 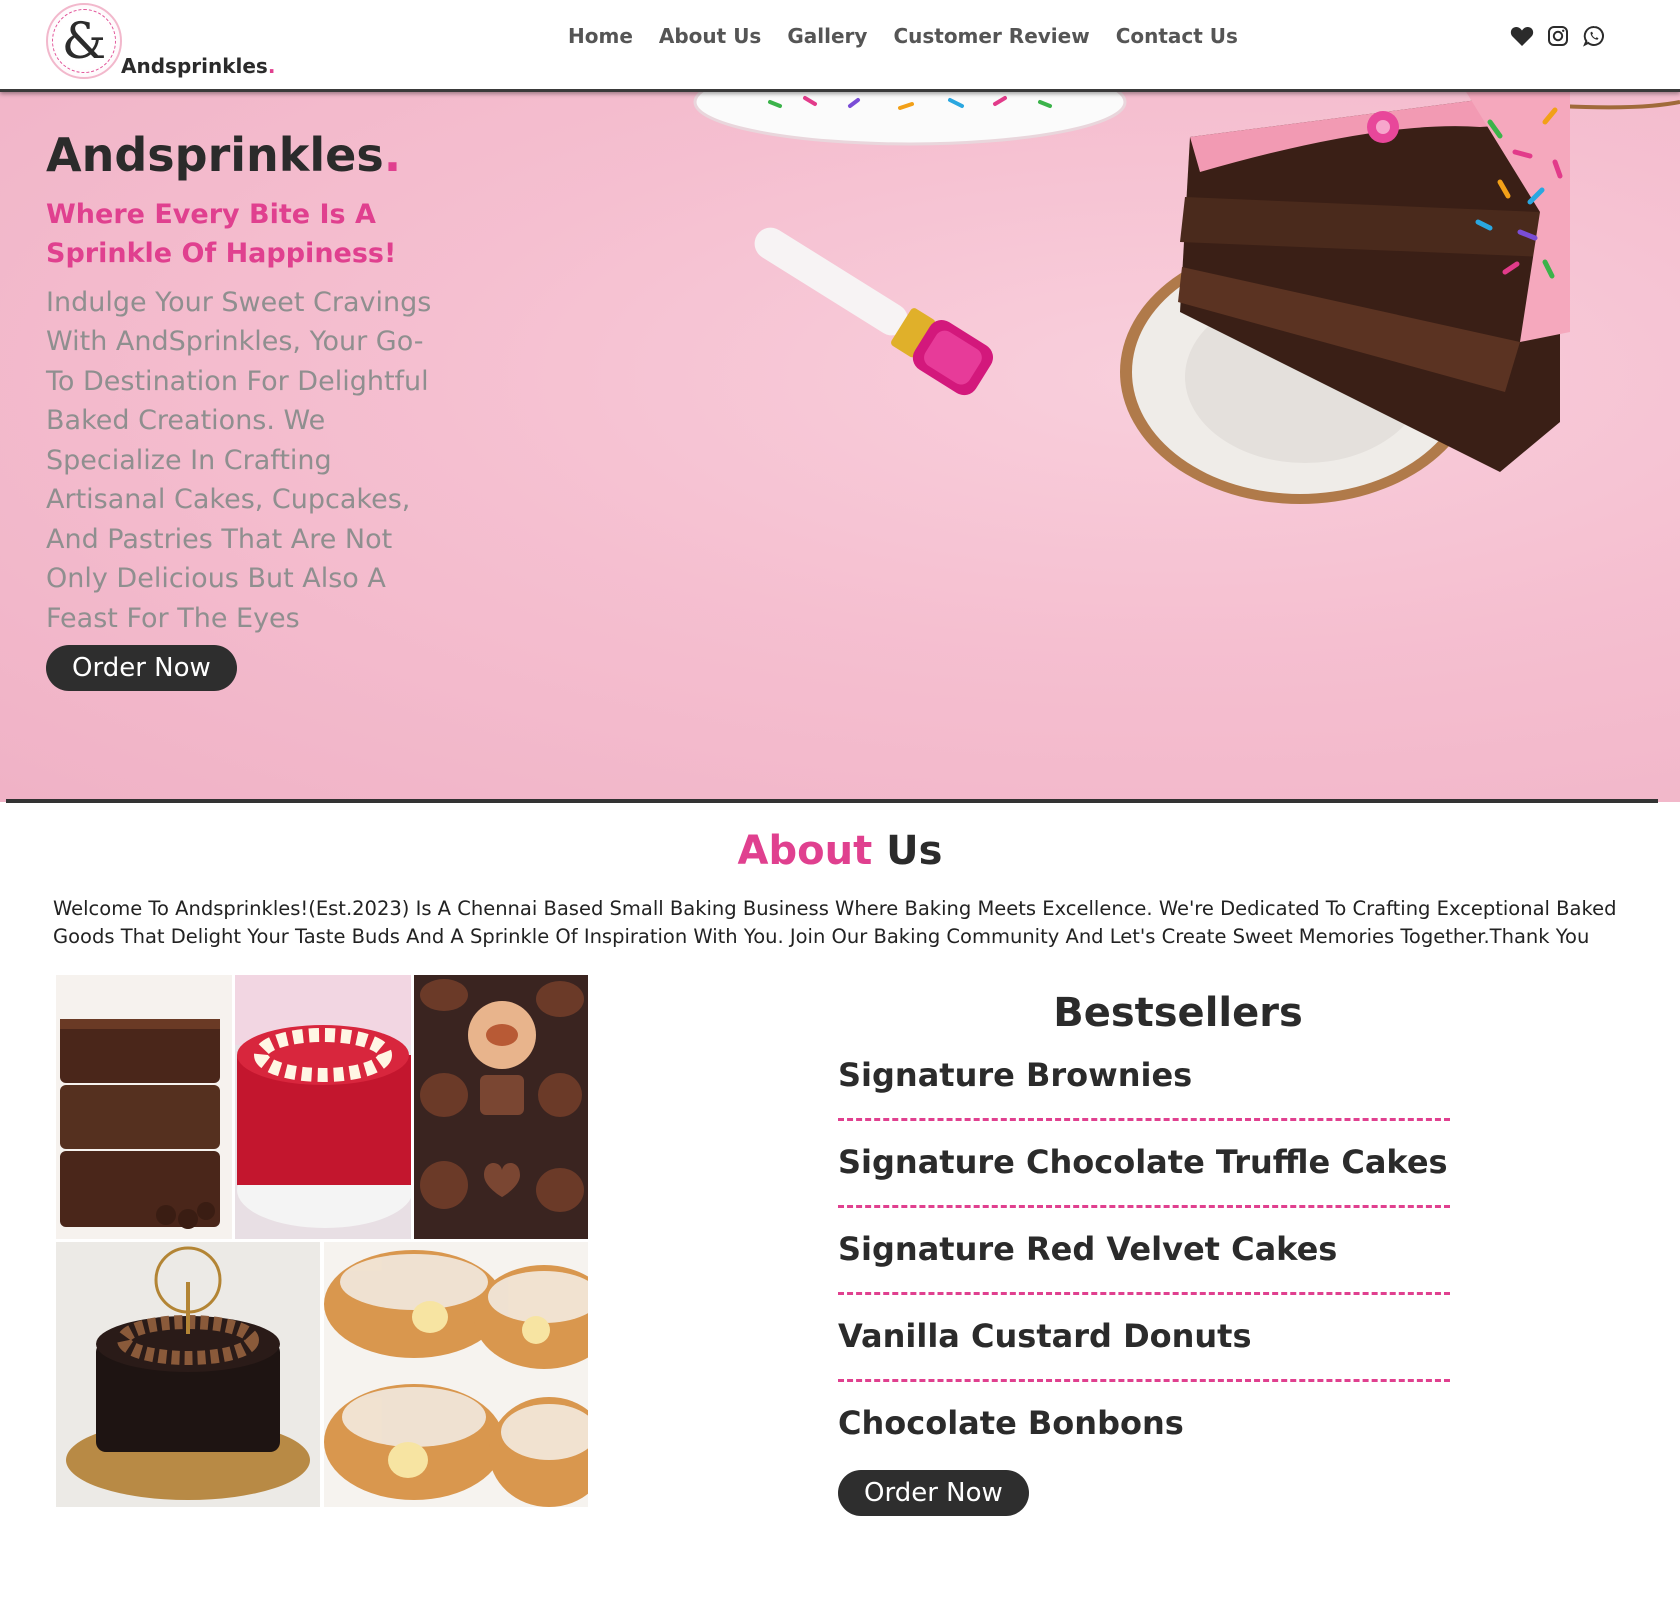 I want to click on bestseller-item: Signature Chocolate Truffle Cakes, so click(x=1143, y=1162).